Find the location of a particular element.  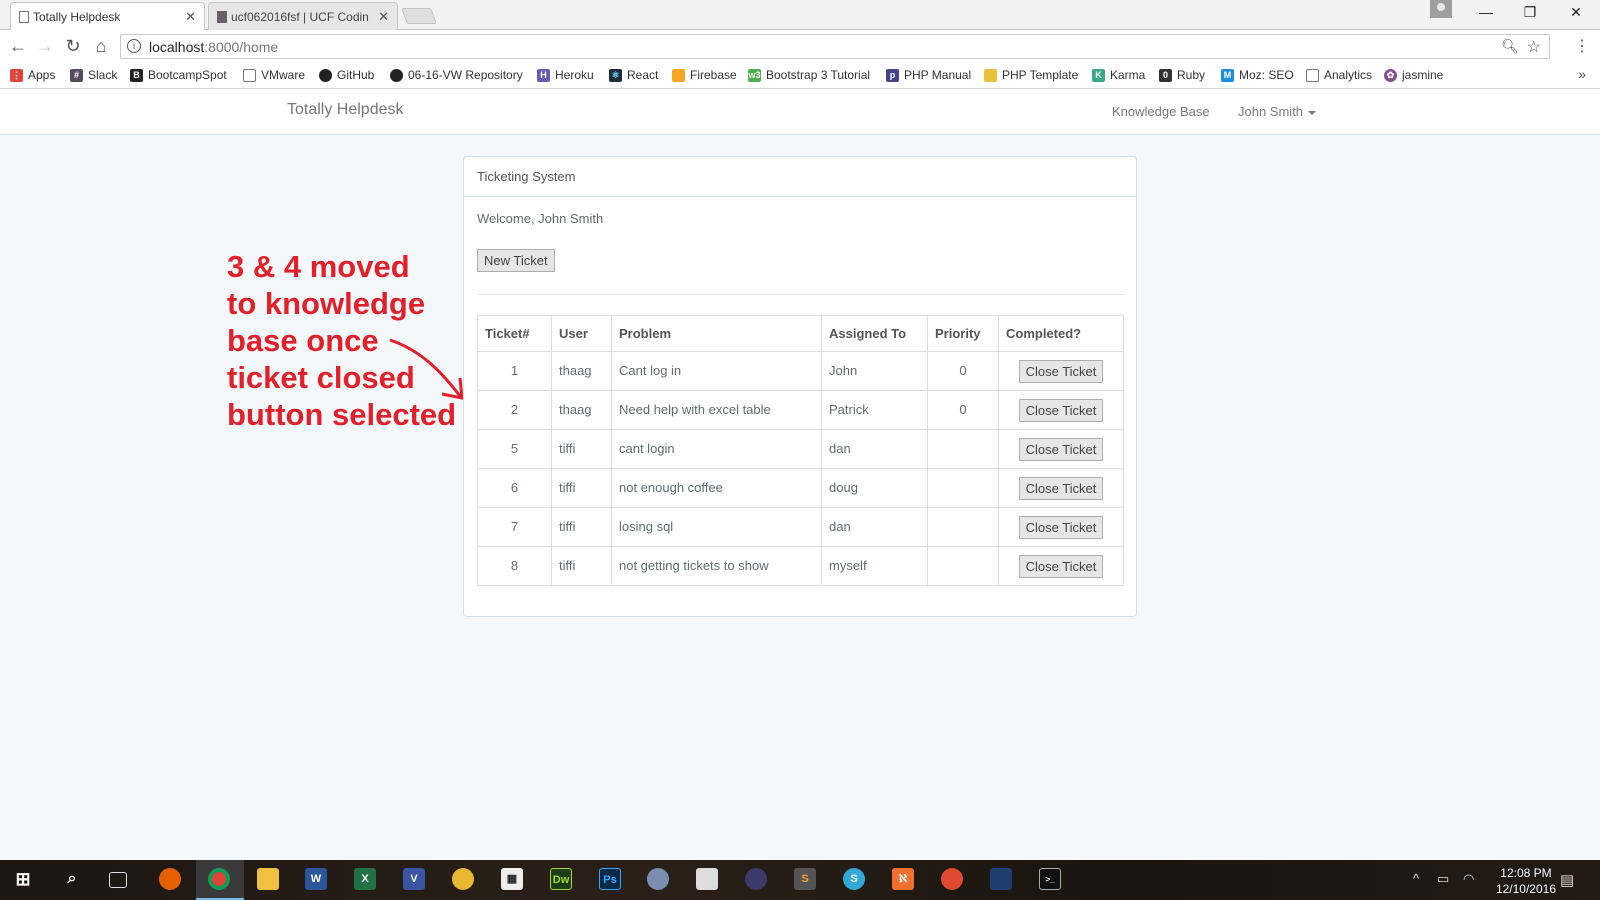

zoom-icon: 🔍︎ is located at coordinates (1510, 46).